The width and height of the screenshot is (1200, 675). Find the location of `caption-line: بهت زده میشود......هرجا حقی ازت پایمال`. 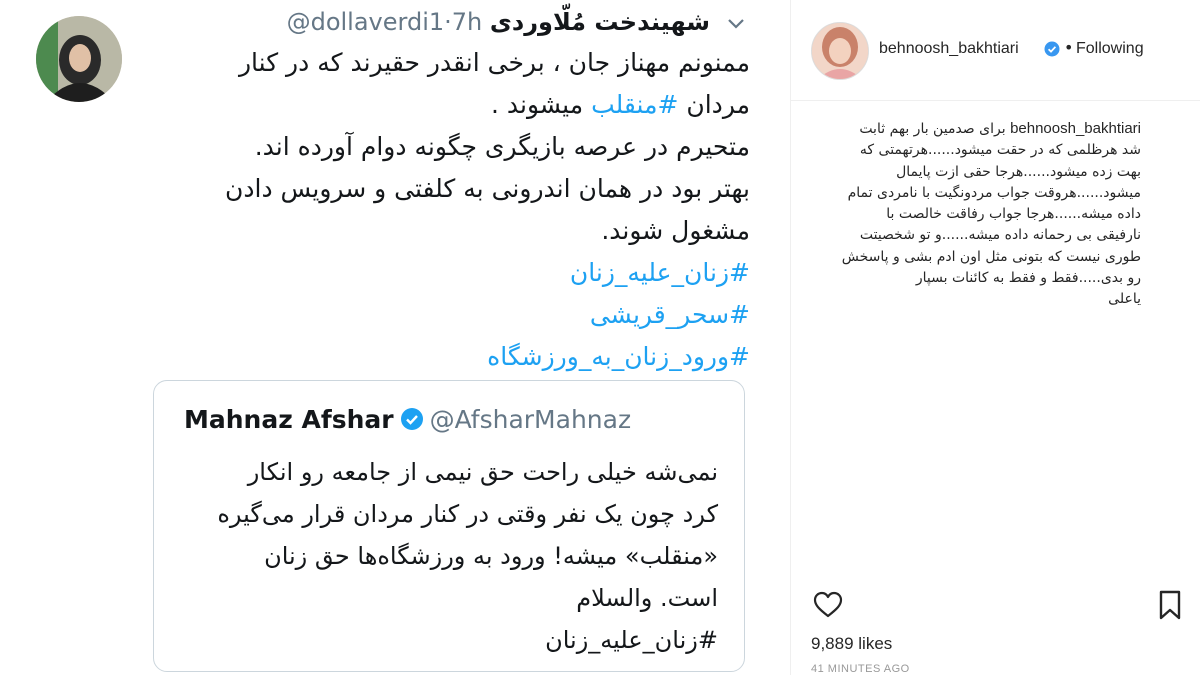

caption-line: بهت زده میشود......هرجا حقی ازت پایمال is located at coordinates (1018, 171).